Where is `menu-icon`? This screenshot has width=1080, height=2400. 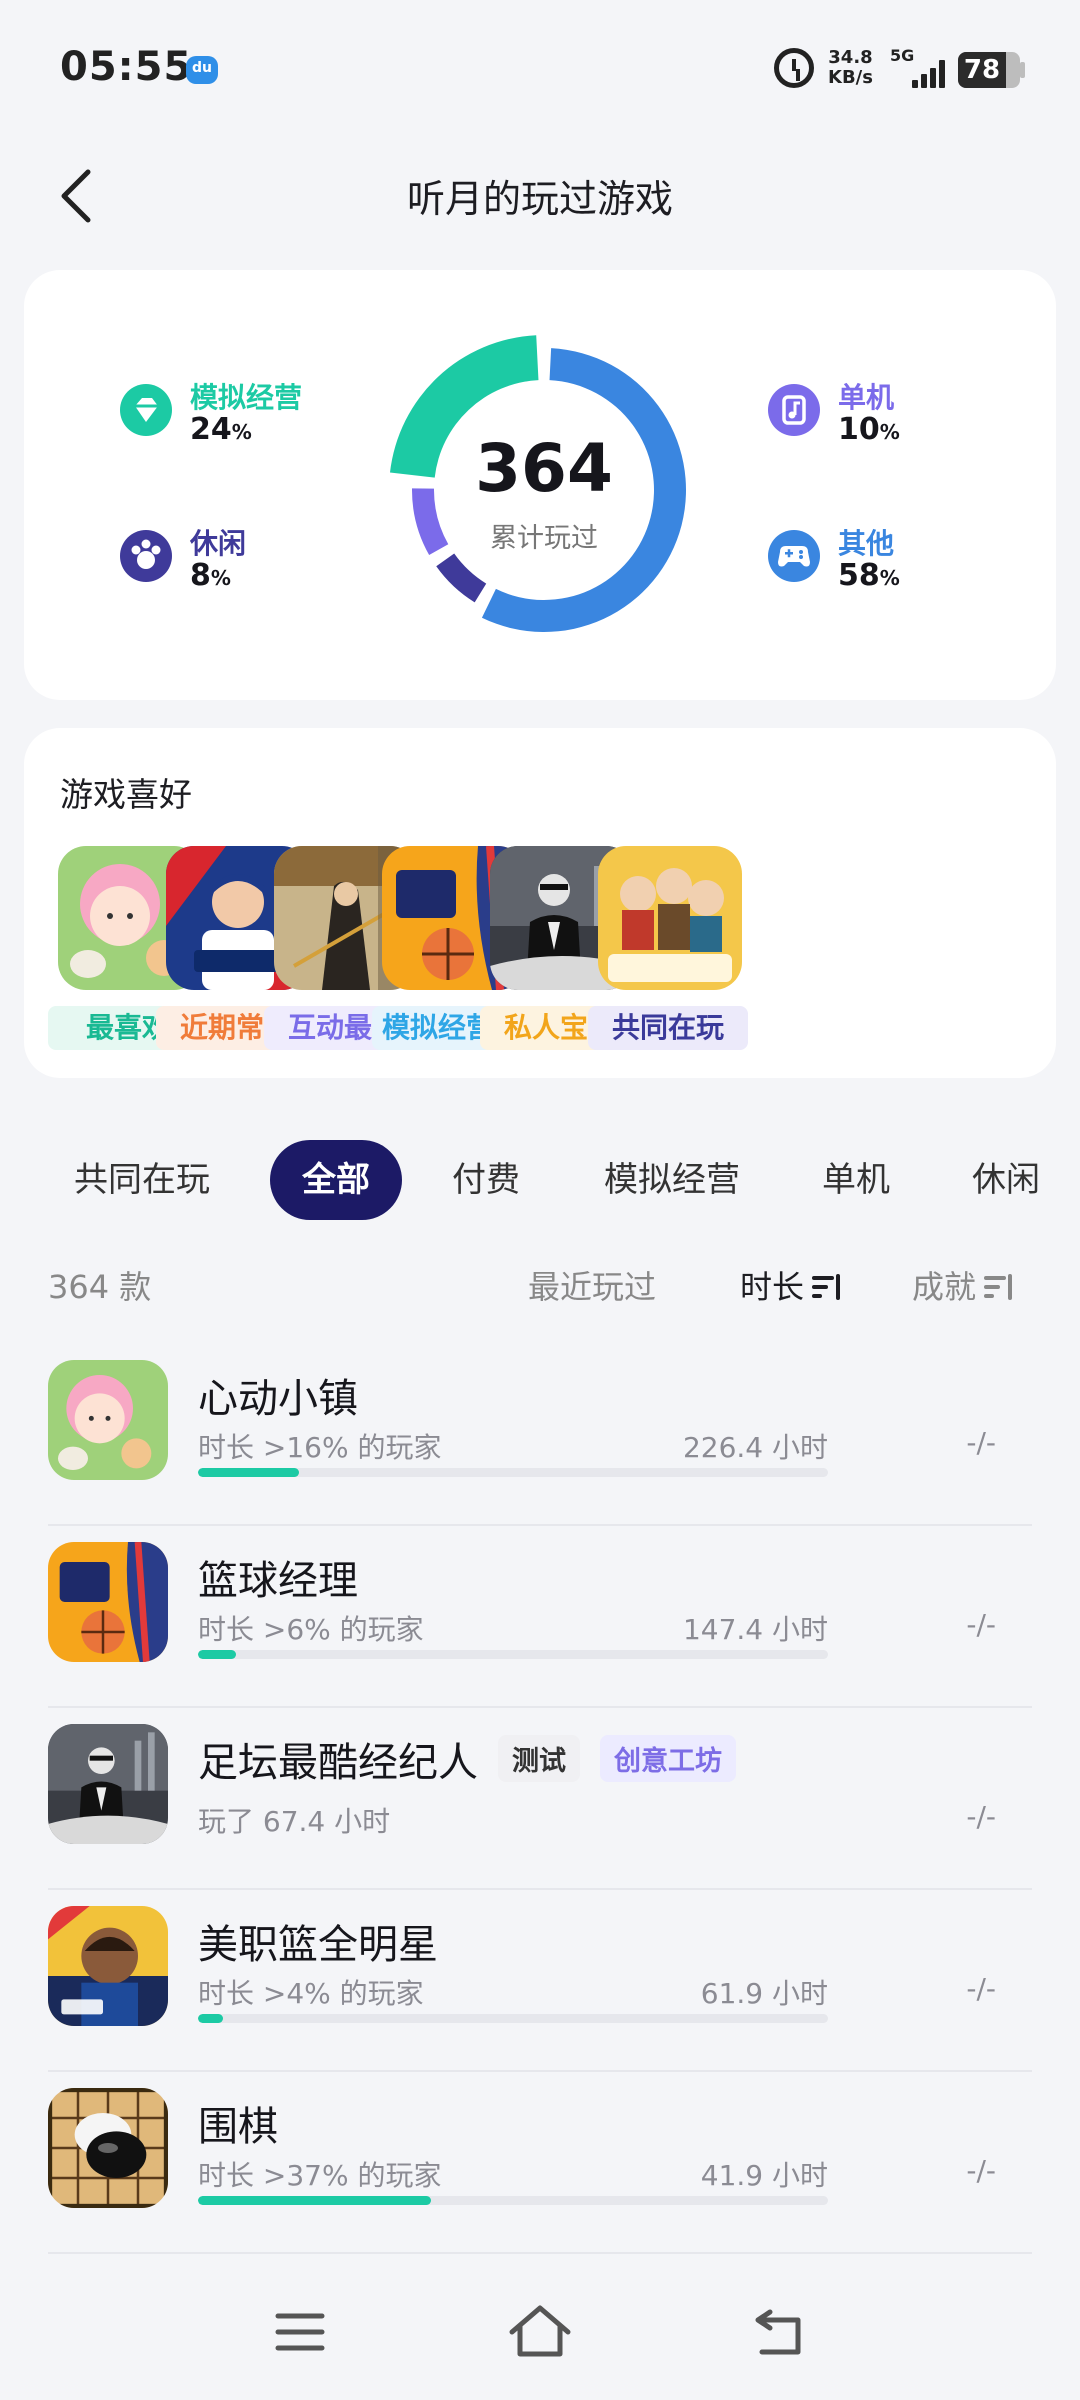
menu-icon is located at coordinates (300, 2332).